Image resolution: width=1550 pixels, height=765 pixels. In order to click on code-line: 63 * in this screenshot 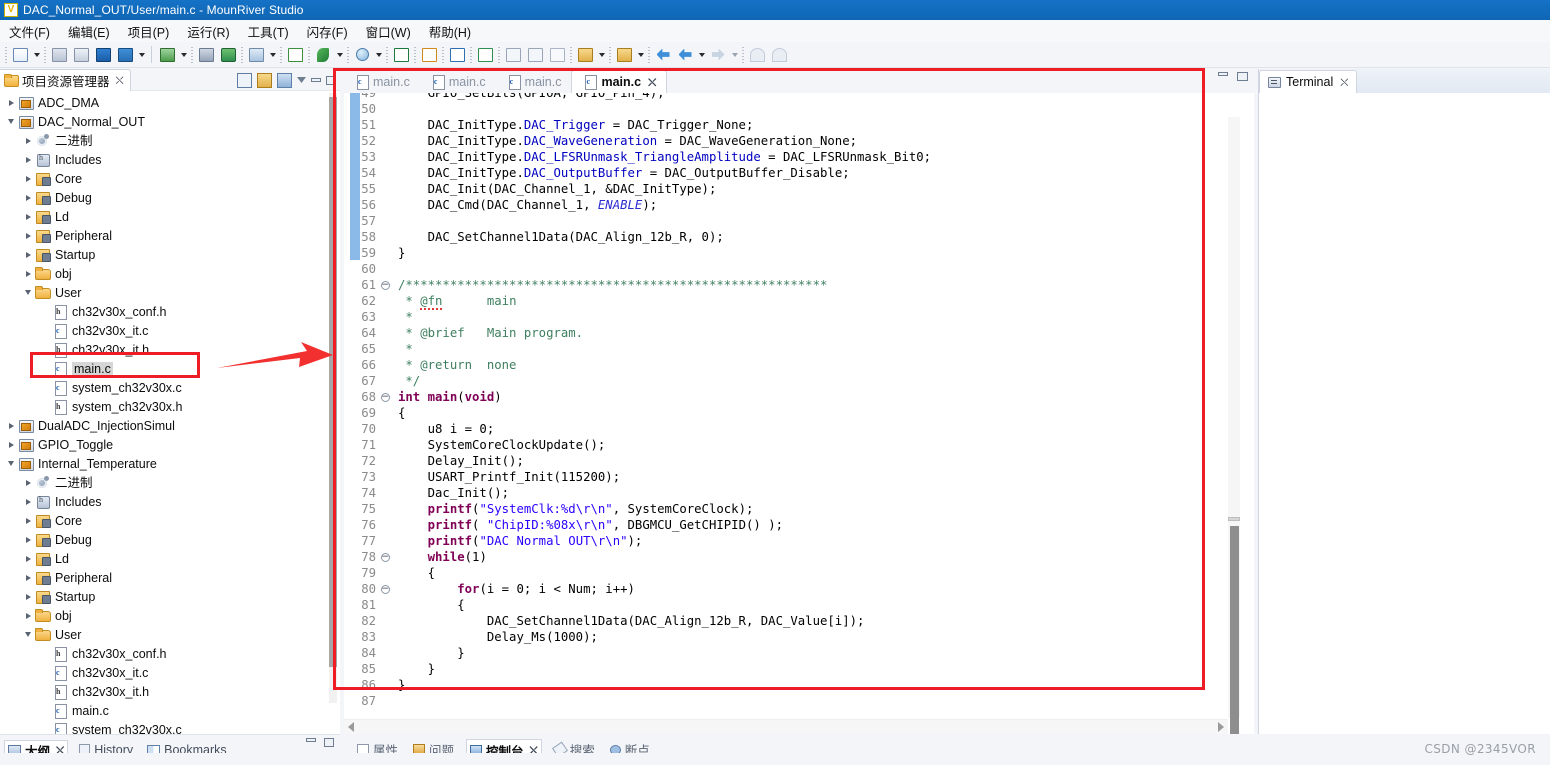, I will do `click(799, 317)`.